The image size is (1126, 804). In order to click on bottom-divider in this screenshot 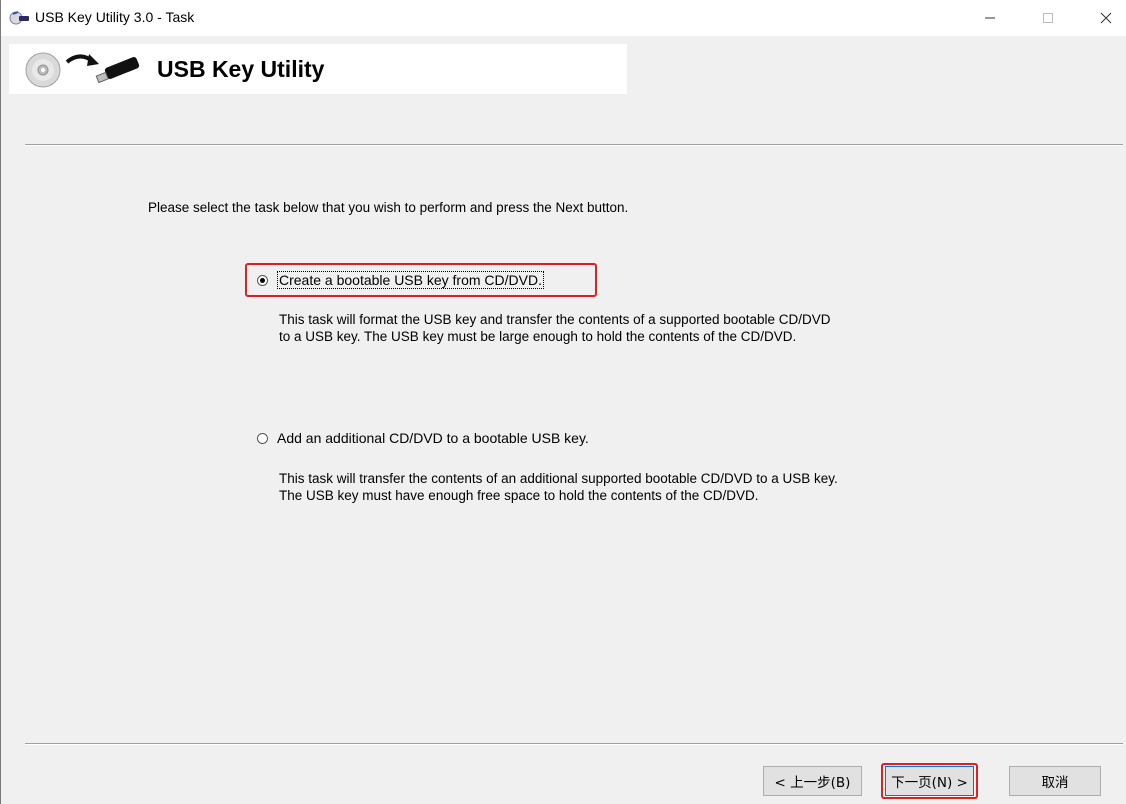, I will do `click(574, 744)`.